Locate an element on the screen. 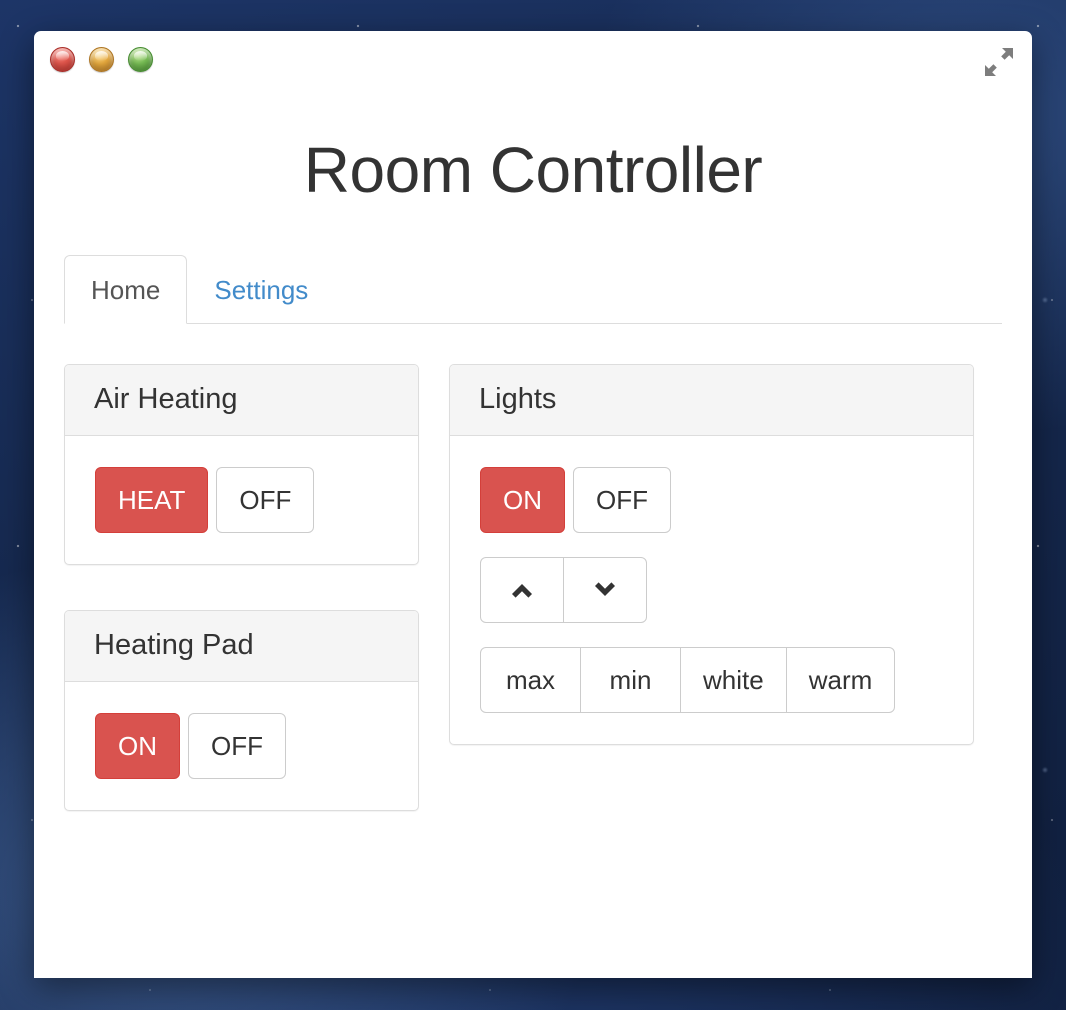 The image size is (1066, 1010). left-column: Air Heating HEAT OFF Heating Pad ON OFF is located at coordinates (241, 587).